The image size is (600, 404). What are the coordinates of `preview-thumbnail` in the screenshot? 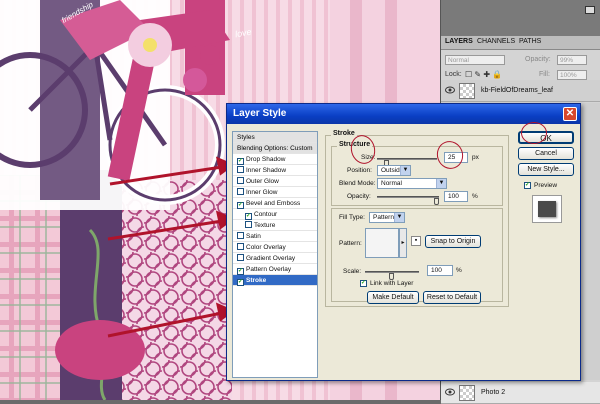 It's located at (547, 209).